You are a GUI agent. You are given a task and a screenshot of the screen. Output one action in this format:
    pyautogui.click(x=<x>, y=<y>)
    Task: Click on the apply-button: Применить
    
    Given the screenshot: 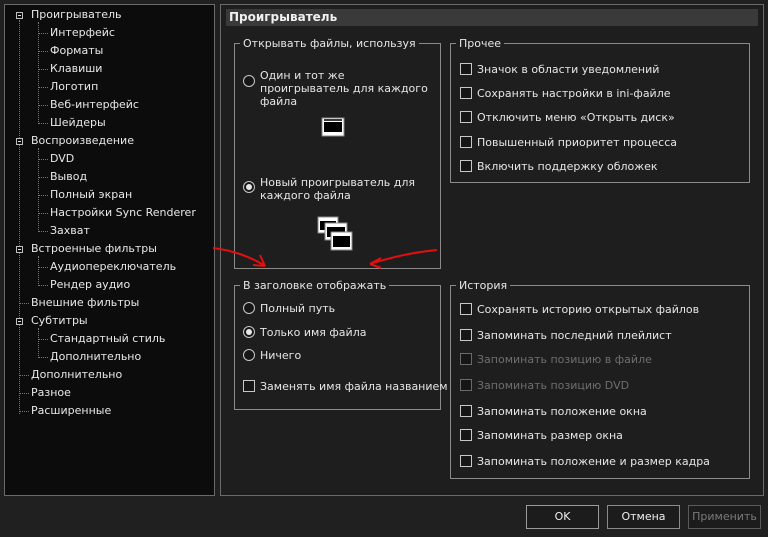 What is the action you would take?
    pyautogui.click(x=724, y=517)
    